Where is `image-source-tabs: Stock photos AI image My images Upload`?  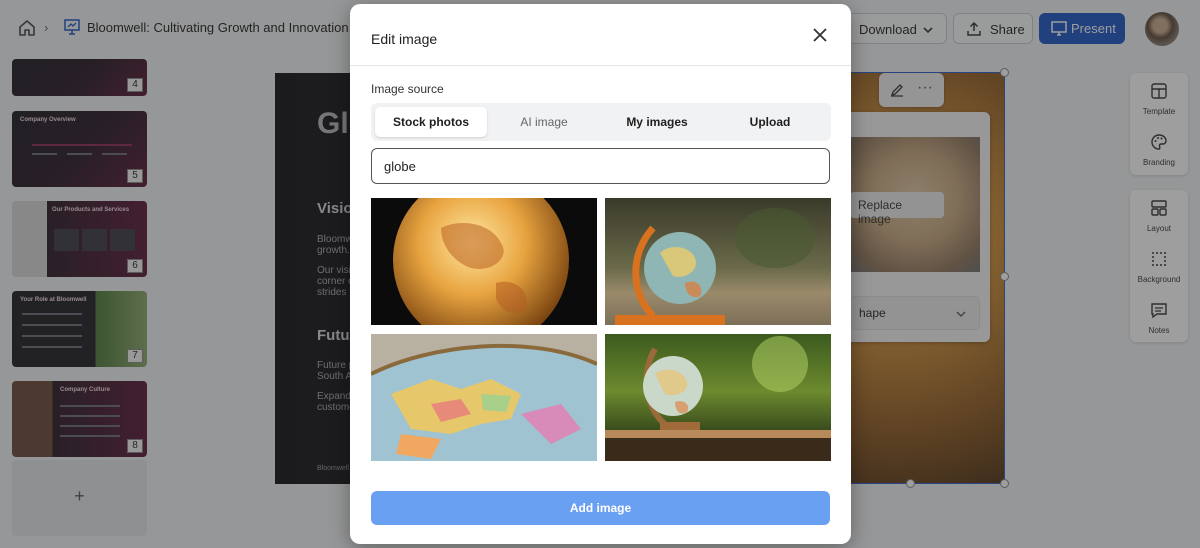 image-source-tabs: Stock photos AI image My images Upload is located at coordinates (601, 122).